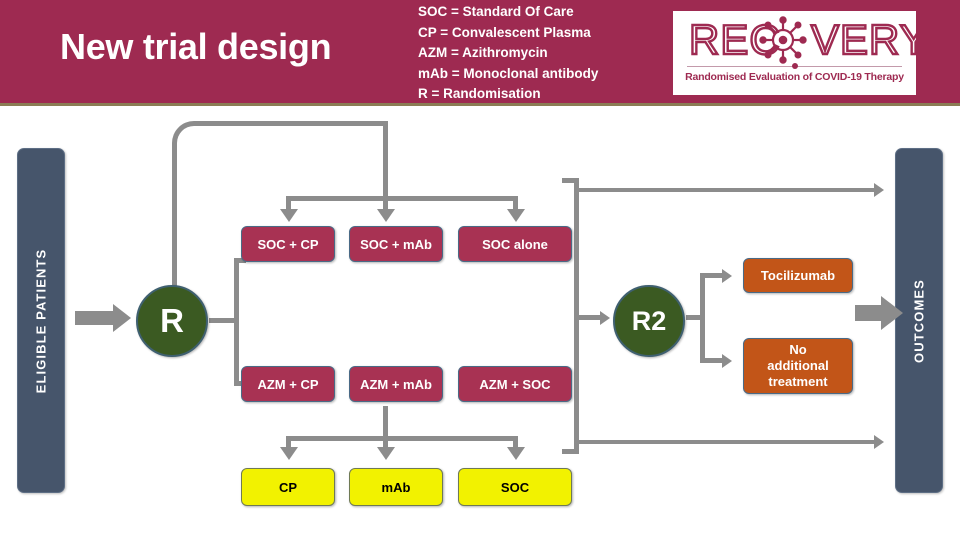 This screenshot has height=540, width=960. I want to click on legend-item: AZM = Azithromycin, so click(483, 52).